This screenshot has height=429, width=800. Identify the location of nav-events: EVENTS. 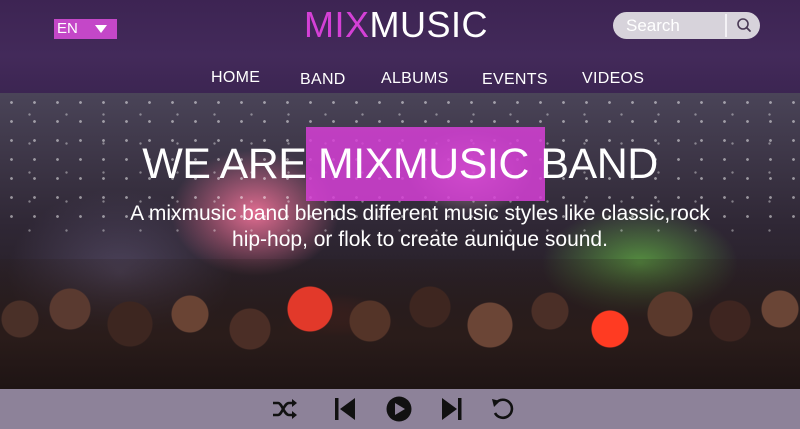
(515, 80).